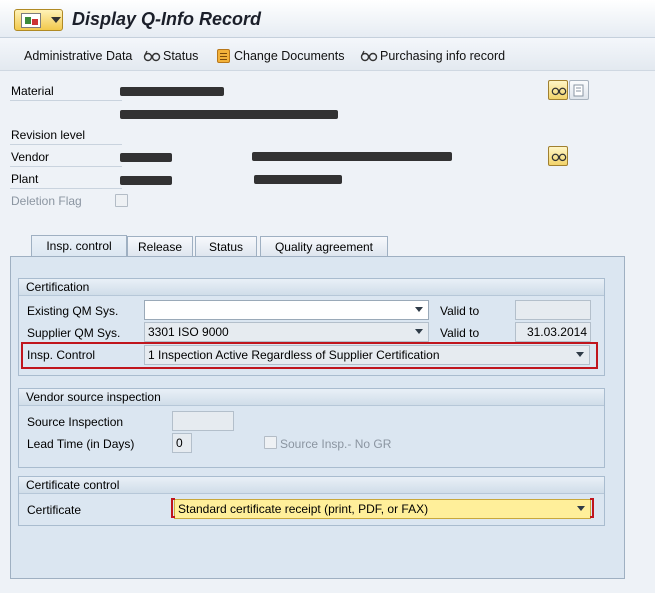 Image resolution: width=655 pixels, height=593 pixels. I want to click on purchasing-info-record-button: Purchasing info record, so click(432, 56).